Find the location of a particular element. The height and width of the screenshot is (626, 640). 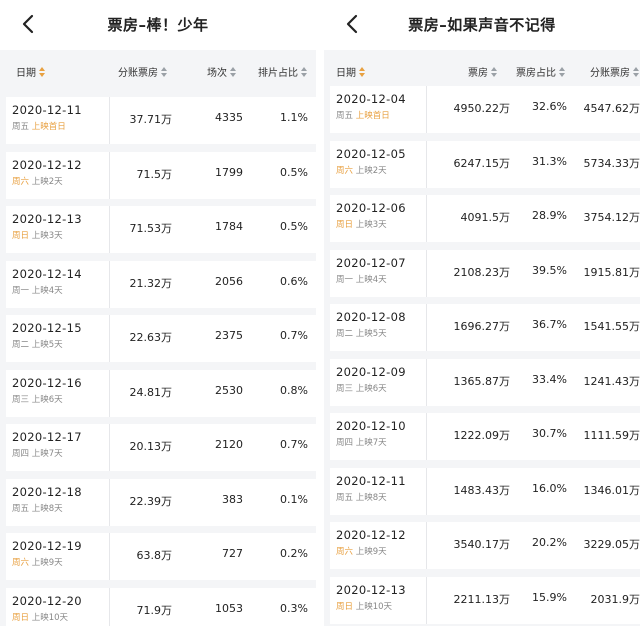

table-row: 2020-12-12 周六 上映2天 71.5万 1799 0.5% is located at coordinates (161, 175).